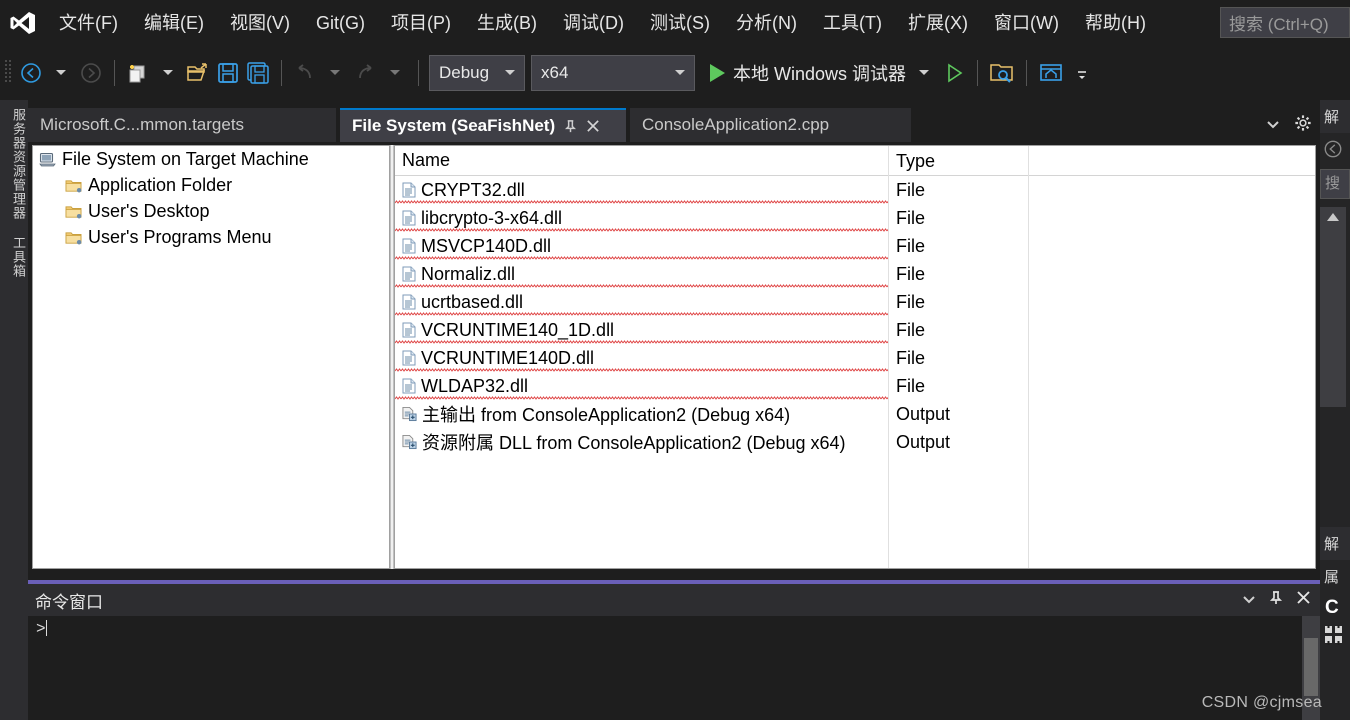 This screenshot has height=720, width=1350. Describe the element at coordinates (41, 629) in the screenshot. I see `command-prompt: >` at that location.